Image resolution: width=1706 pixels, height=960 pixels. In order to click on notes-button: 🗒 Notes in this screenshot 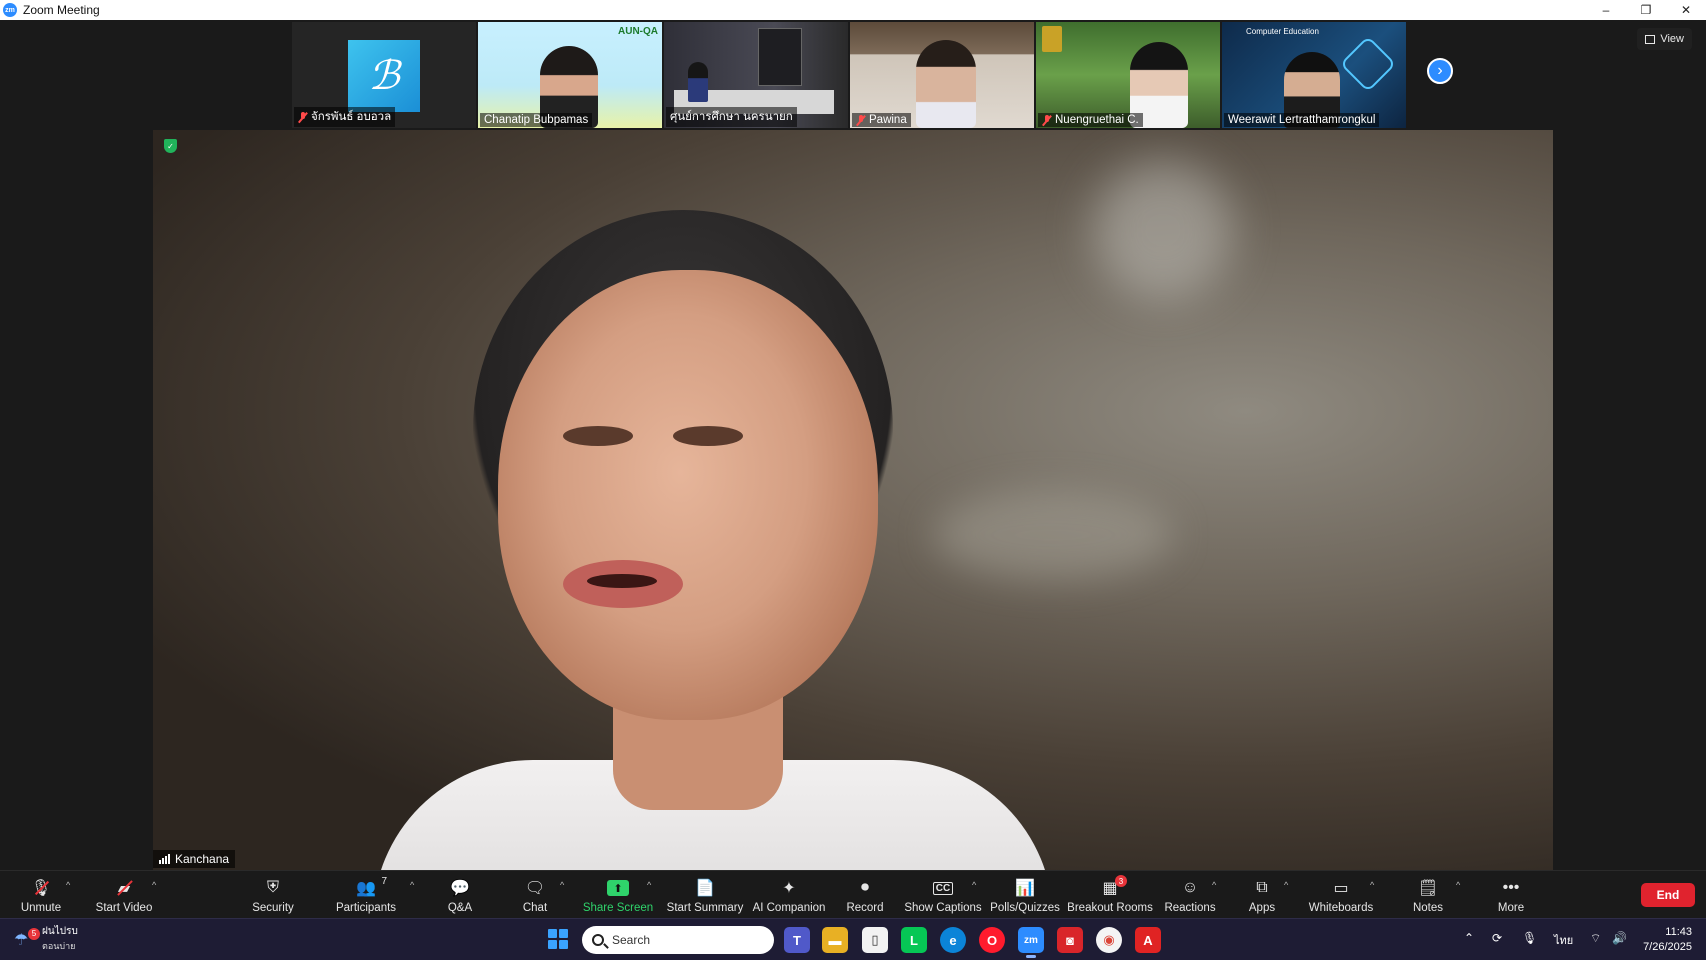, I will do `click(1428, 895)`.